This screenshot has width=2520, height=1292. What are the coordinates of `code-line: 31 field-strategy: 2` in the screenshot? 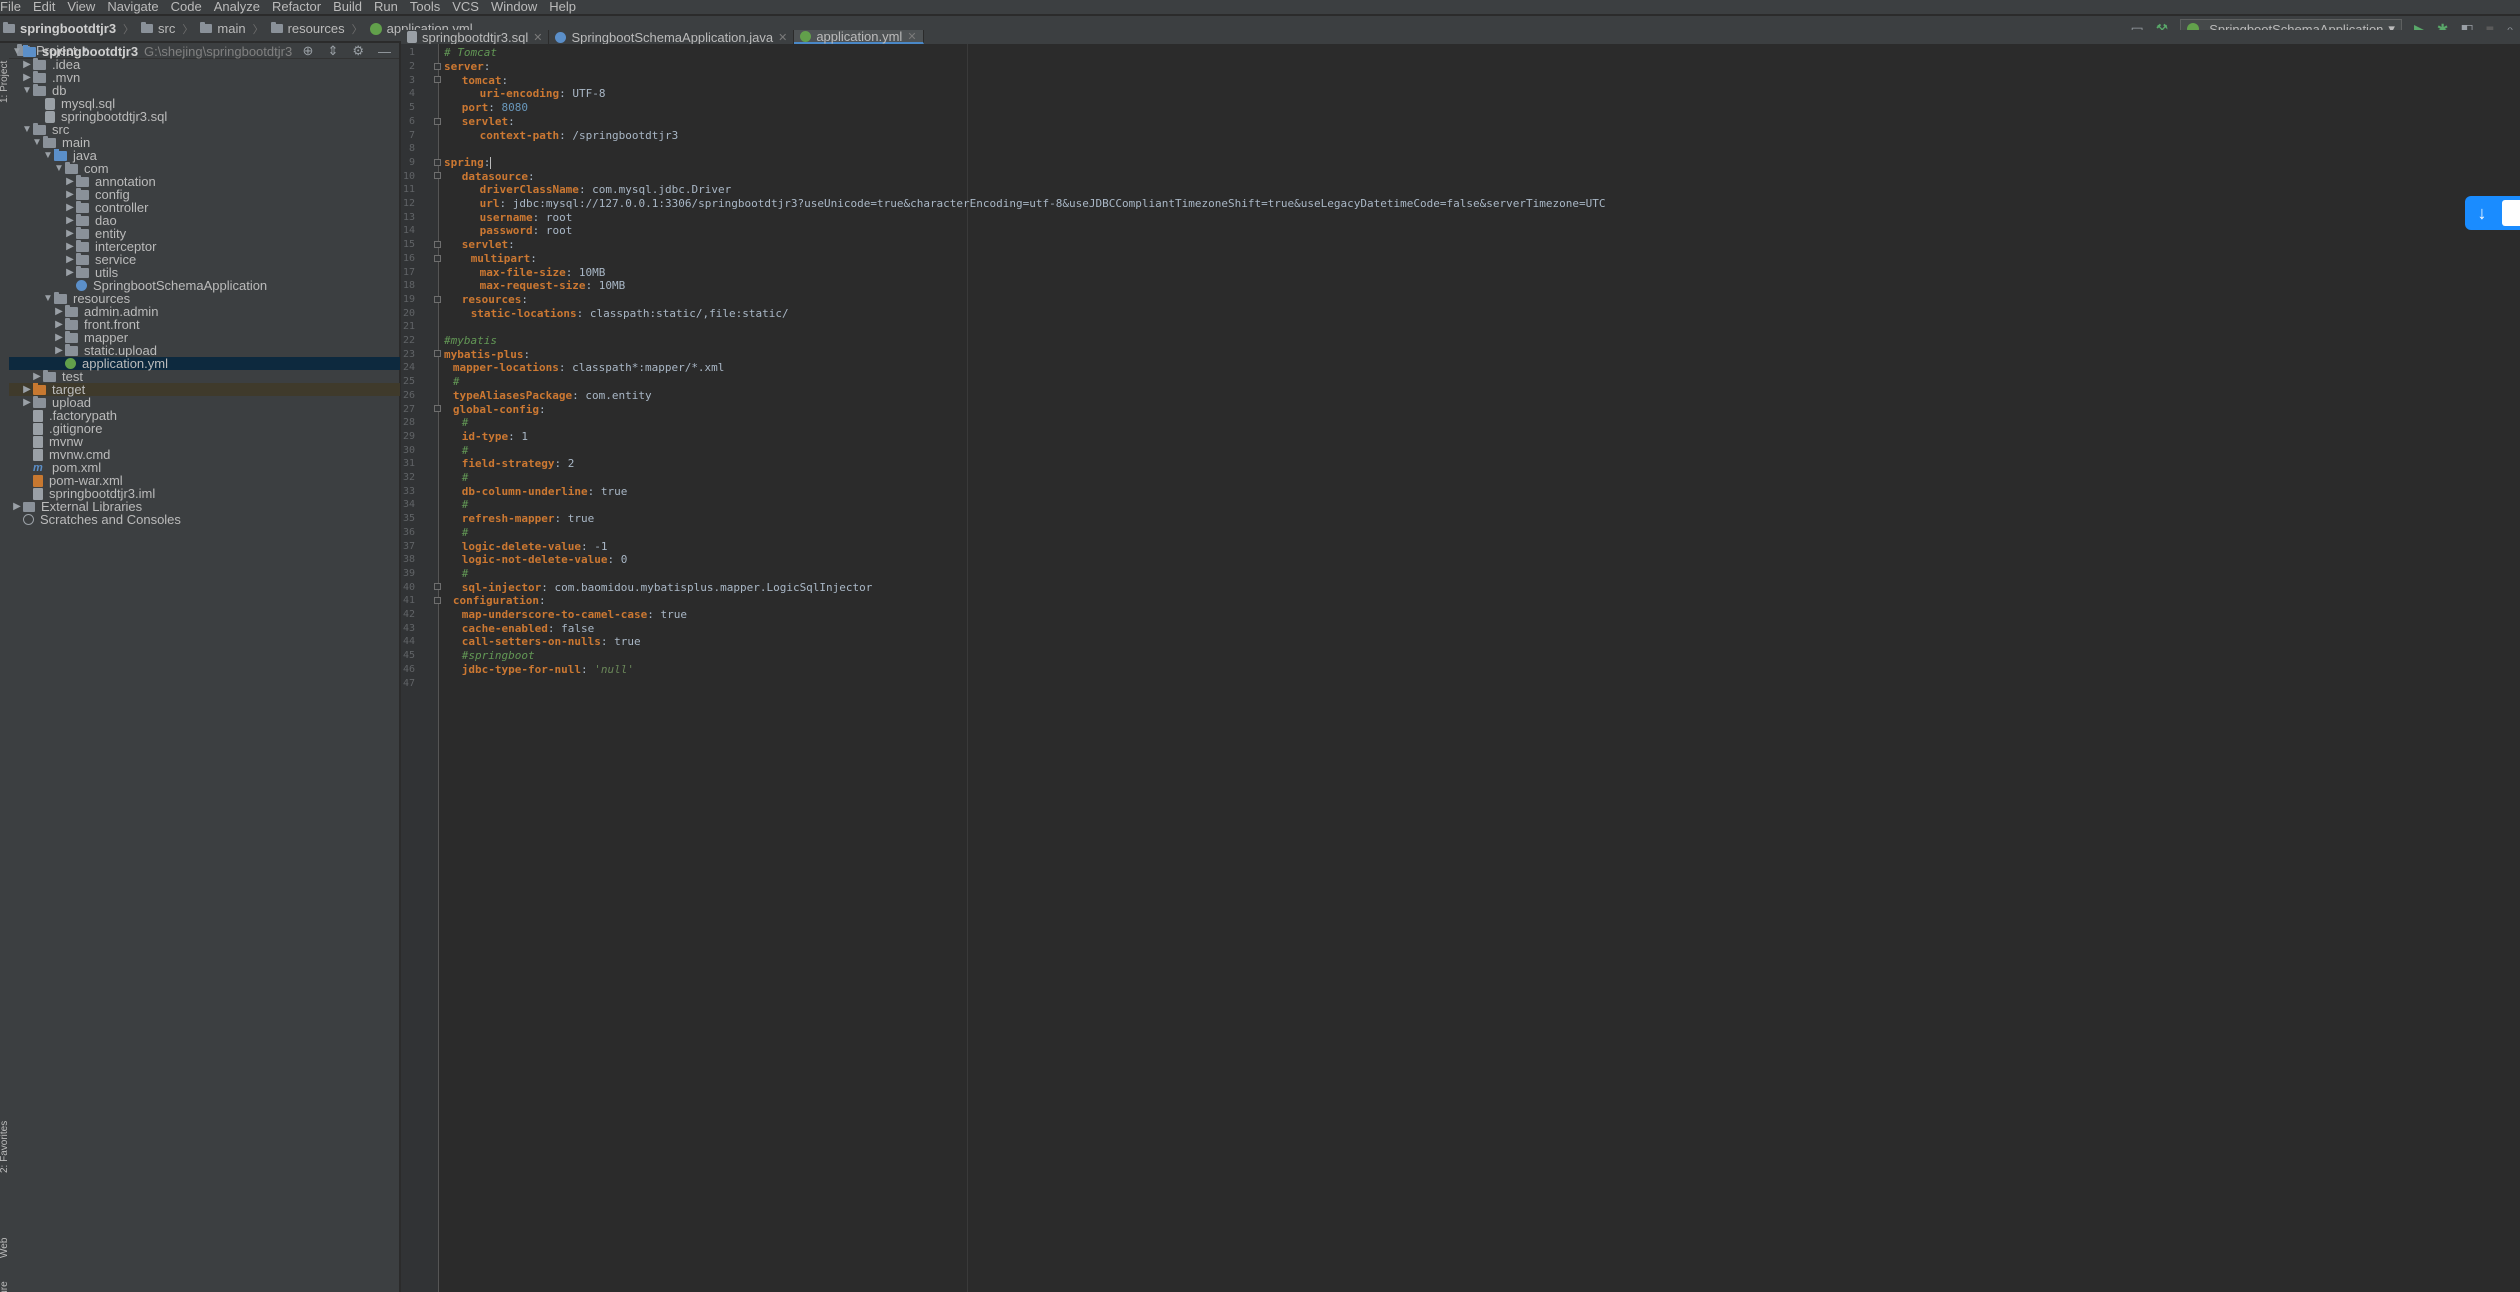 It's located at (1460, 464).